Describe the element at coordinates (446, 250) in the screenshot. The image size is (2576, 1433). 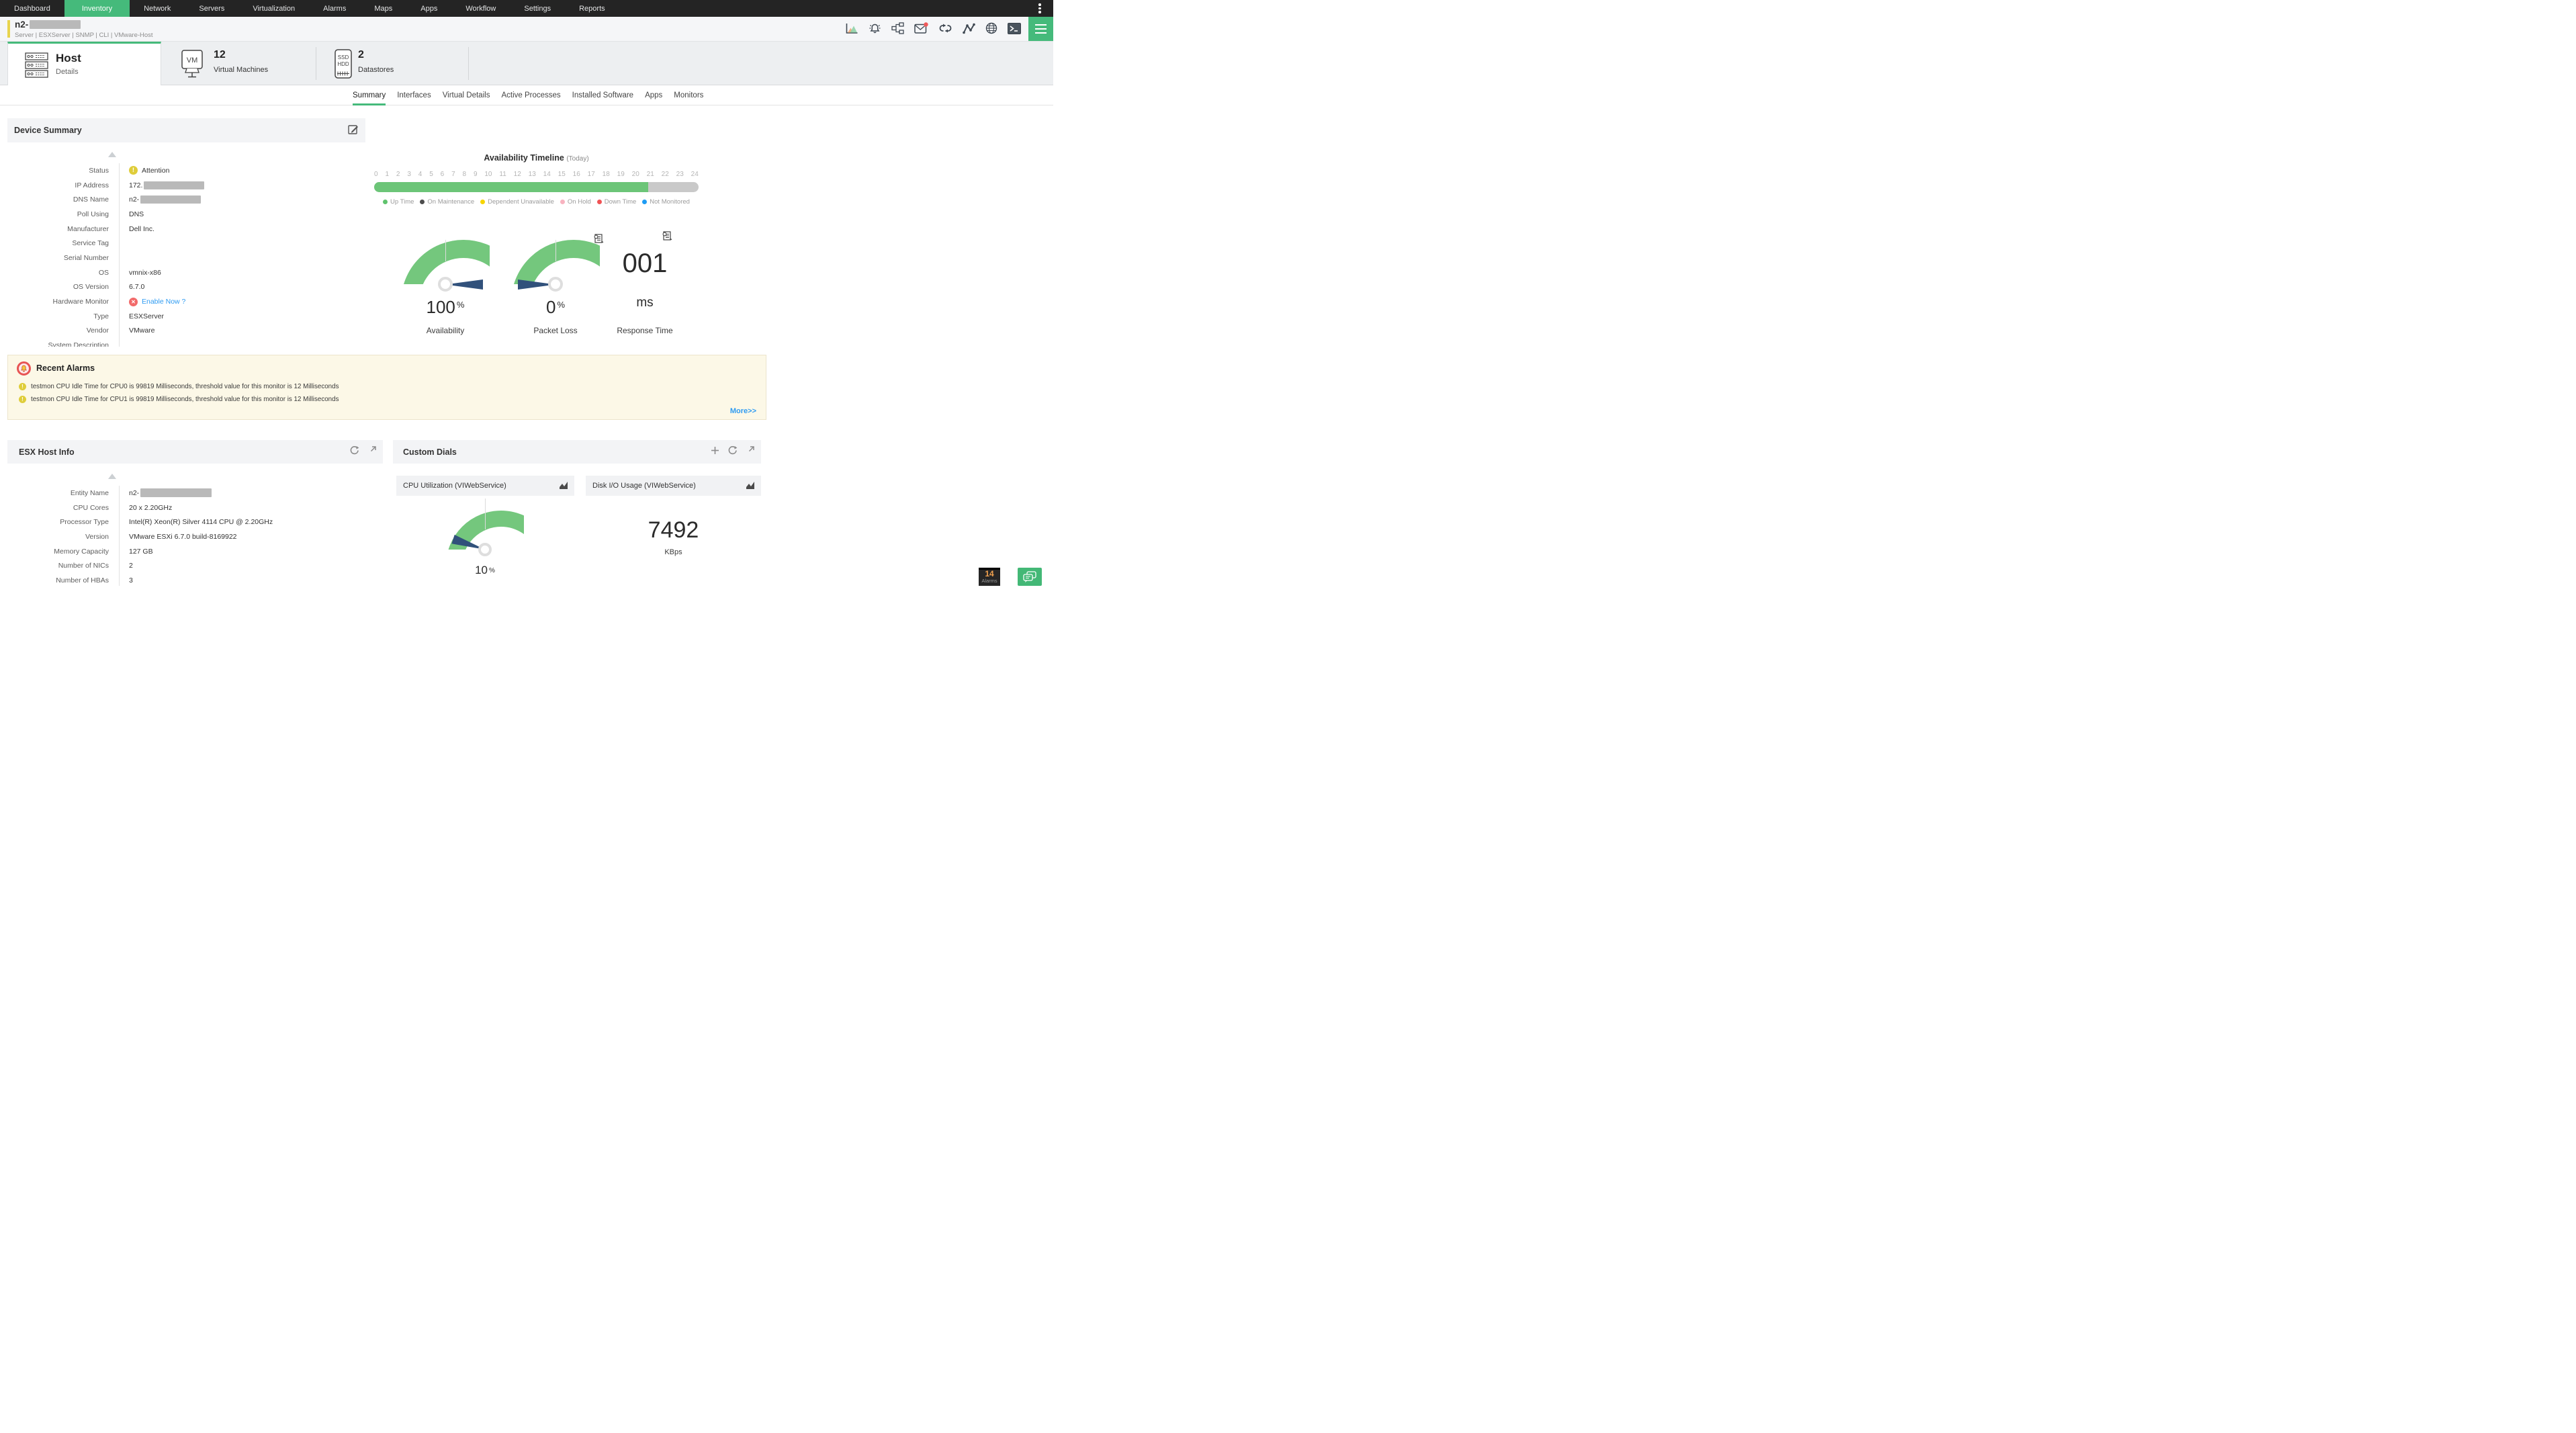
I see `gauge-tick` at that location.